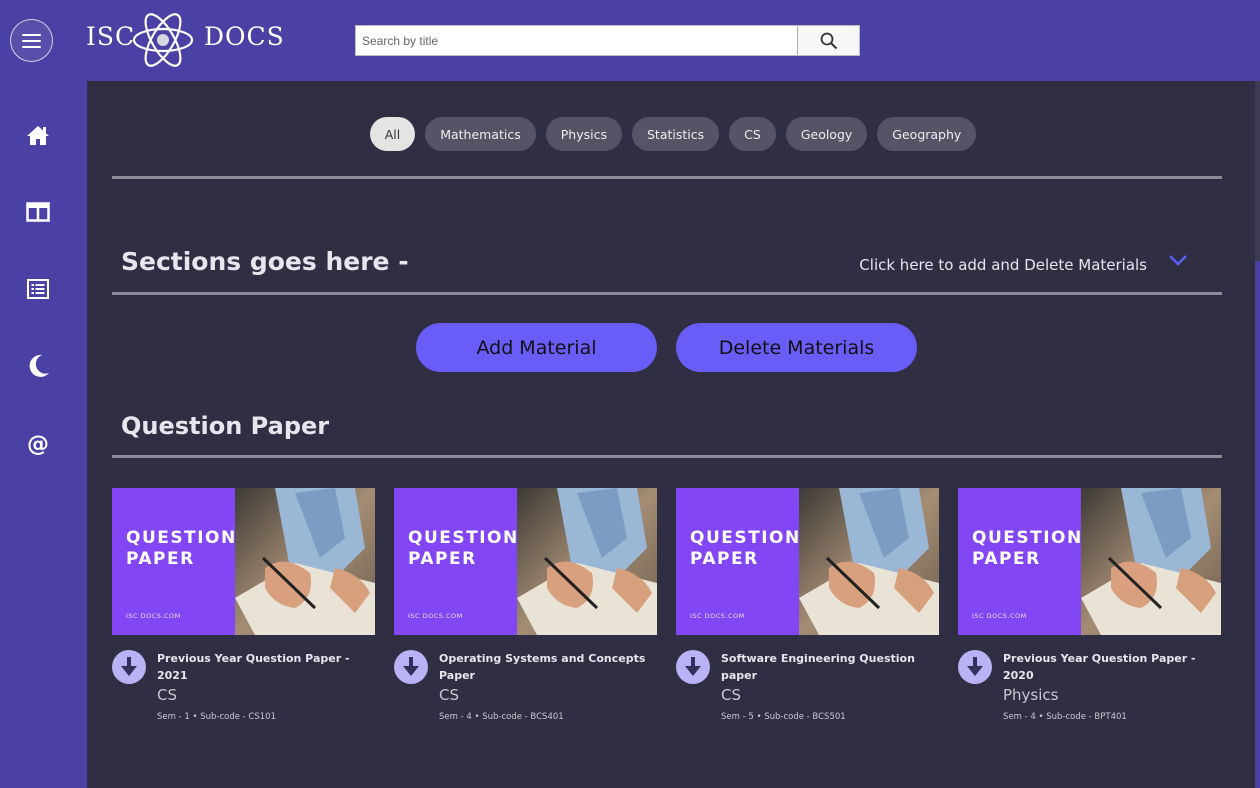 The height and width of the screenshot is (788, 1260). Describe the element at coordinates (576, 40) in the screenshot. I see `search-input` at that location.